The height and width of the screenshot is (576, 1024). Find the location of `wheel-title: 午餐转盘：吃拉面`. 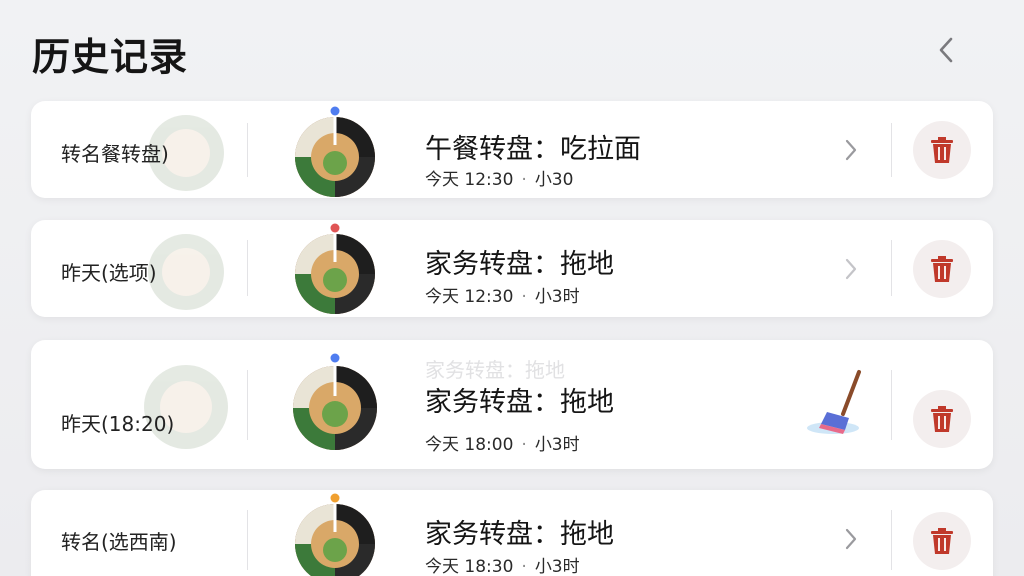

wheel-title: 午餐转盘：吃拉面 is located at coordinates (533, 149).